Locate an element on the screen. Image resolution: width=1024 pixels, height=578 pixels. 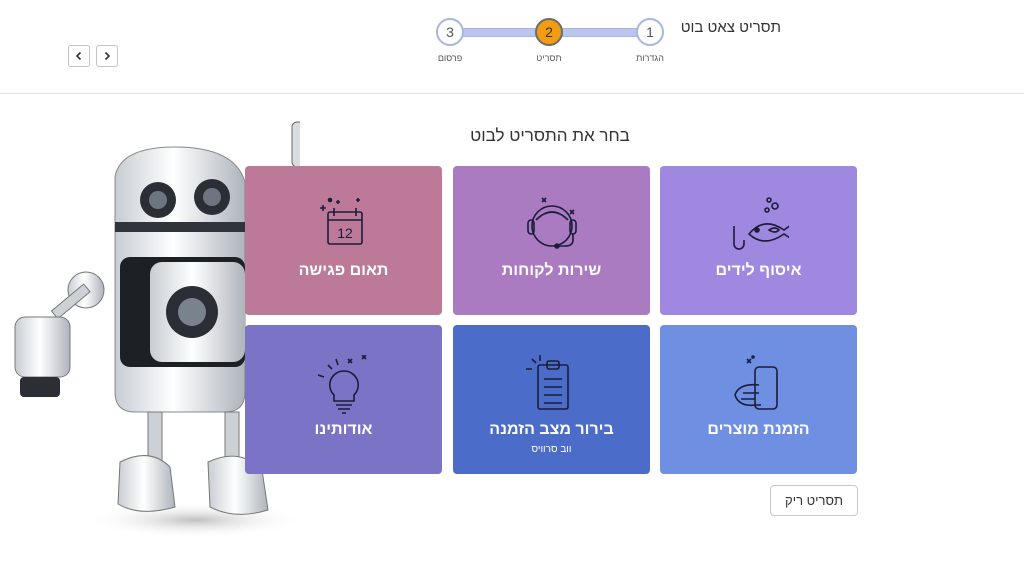
headset-agent-icon is located at coordinates (551, 223).